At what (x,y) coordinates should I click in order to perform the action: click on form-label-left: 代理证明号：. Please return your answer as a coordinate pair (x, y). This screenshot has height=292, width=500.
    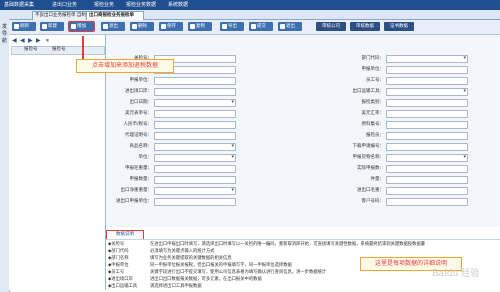
    Looking at the image, I should click on (138, 135).